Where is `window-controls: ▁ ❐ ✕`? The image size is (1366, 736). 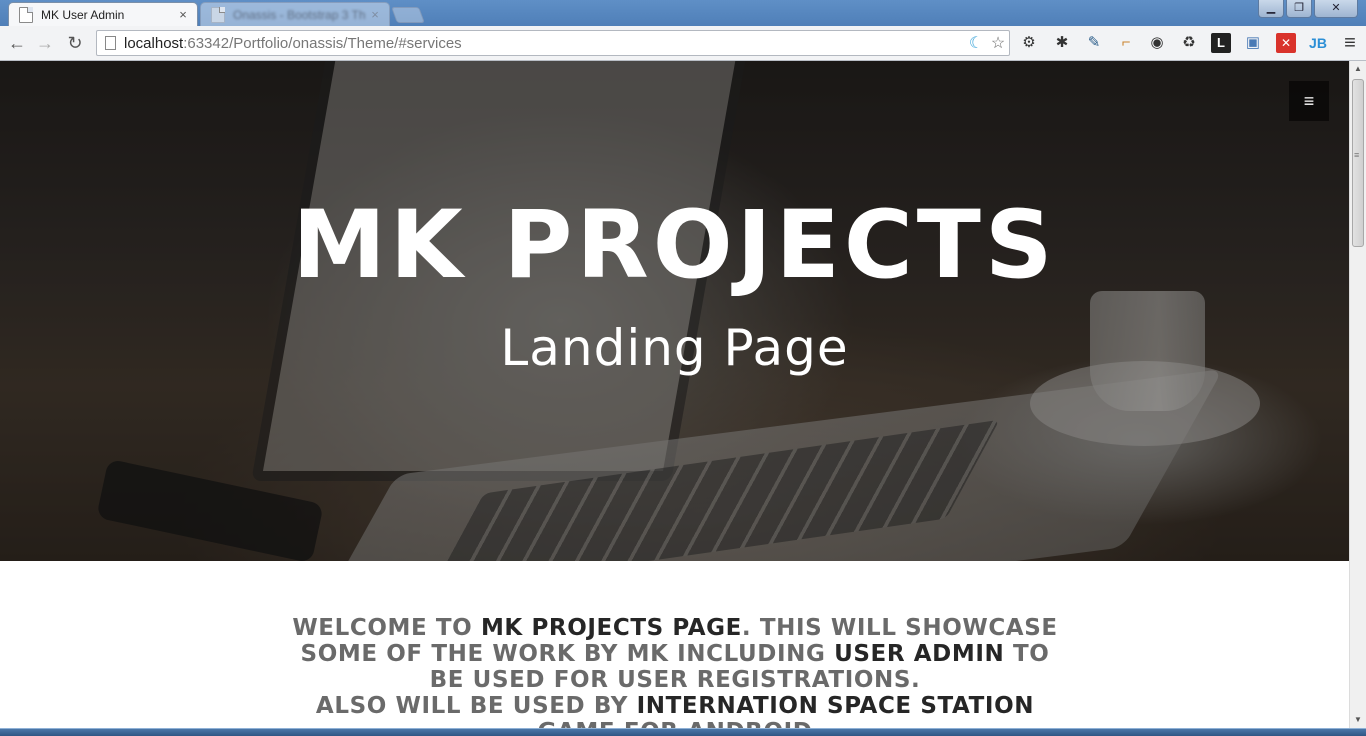
window-controls: ▁ ❐ ✕ is located at coordinates (1307, 9).